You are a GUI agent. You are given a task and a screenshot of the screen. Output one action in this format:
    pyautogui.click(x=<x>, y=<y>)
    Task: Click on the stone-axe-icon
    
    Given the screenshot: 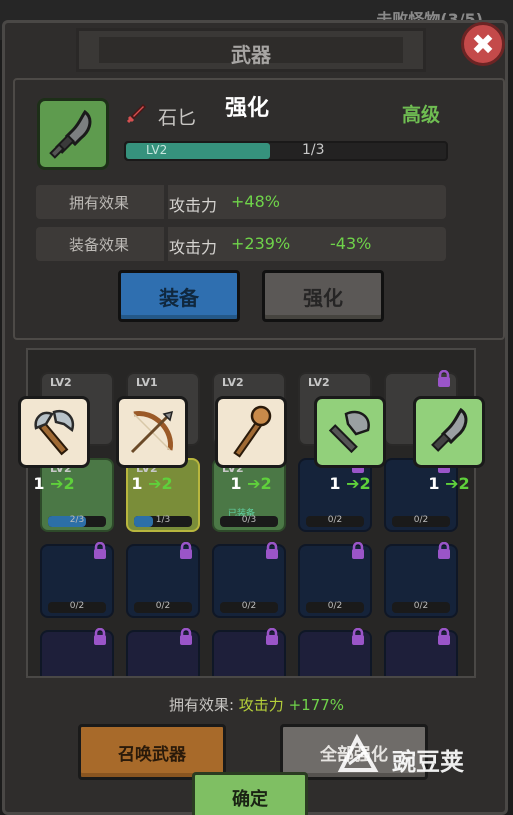 What is the action you would take?
    pyautogui.click(x=349, y=432)
    